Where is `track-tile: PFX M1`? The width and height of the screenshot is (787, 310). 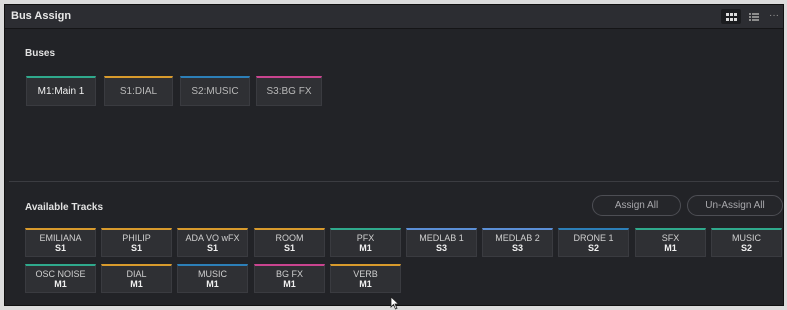 track-tile: PFX M1 is located at coordinates (365, 242).